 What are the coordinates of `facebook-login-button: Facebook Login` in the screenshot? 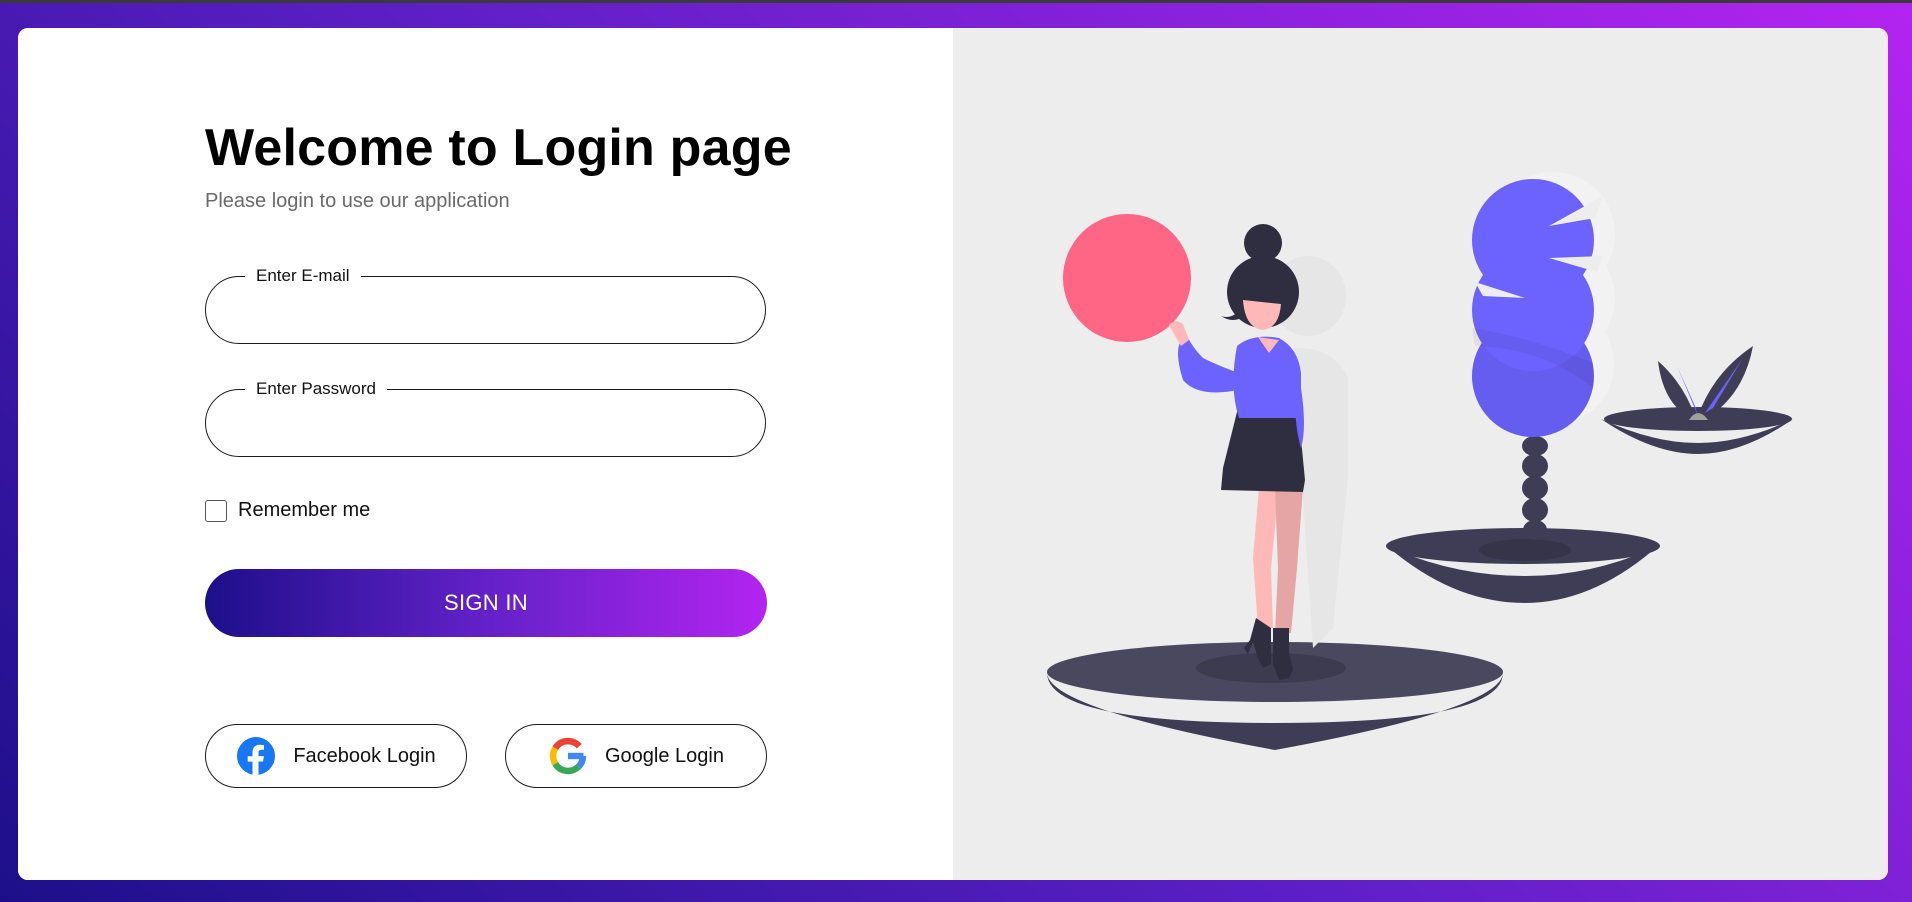 It's located at (336, 756).